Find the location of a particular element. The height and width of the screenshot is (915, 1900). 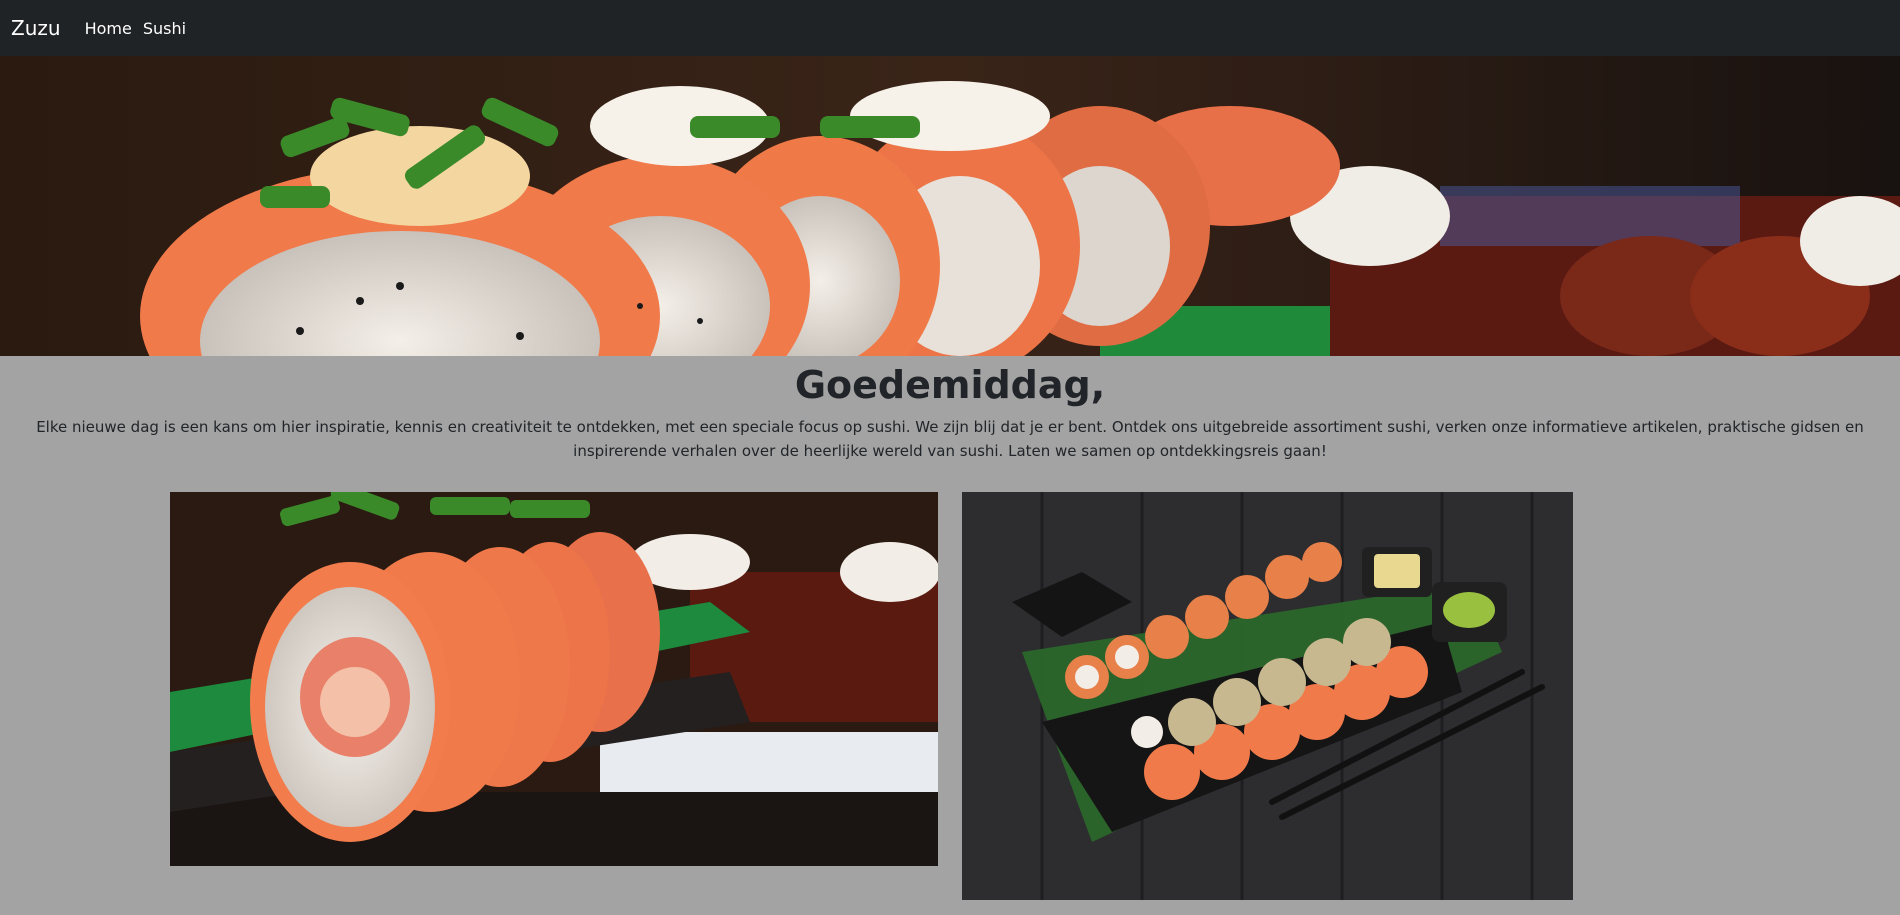

top-navbar: Zuzu Home Sushi is located at coordinates (950, 28).